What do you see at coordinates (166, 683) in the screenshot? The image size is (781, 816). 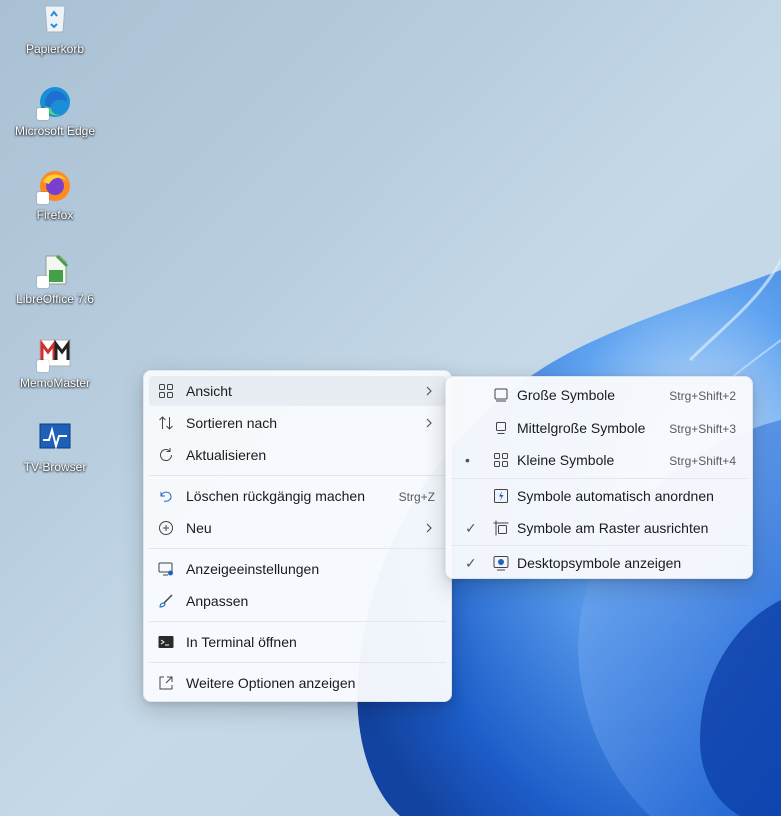 I see `more-options-icon` at bounding box center [166, 683].